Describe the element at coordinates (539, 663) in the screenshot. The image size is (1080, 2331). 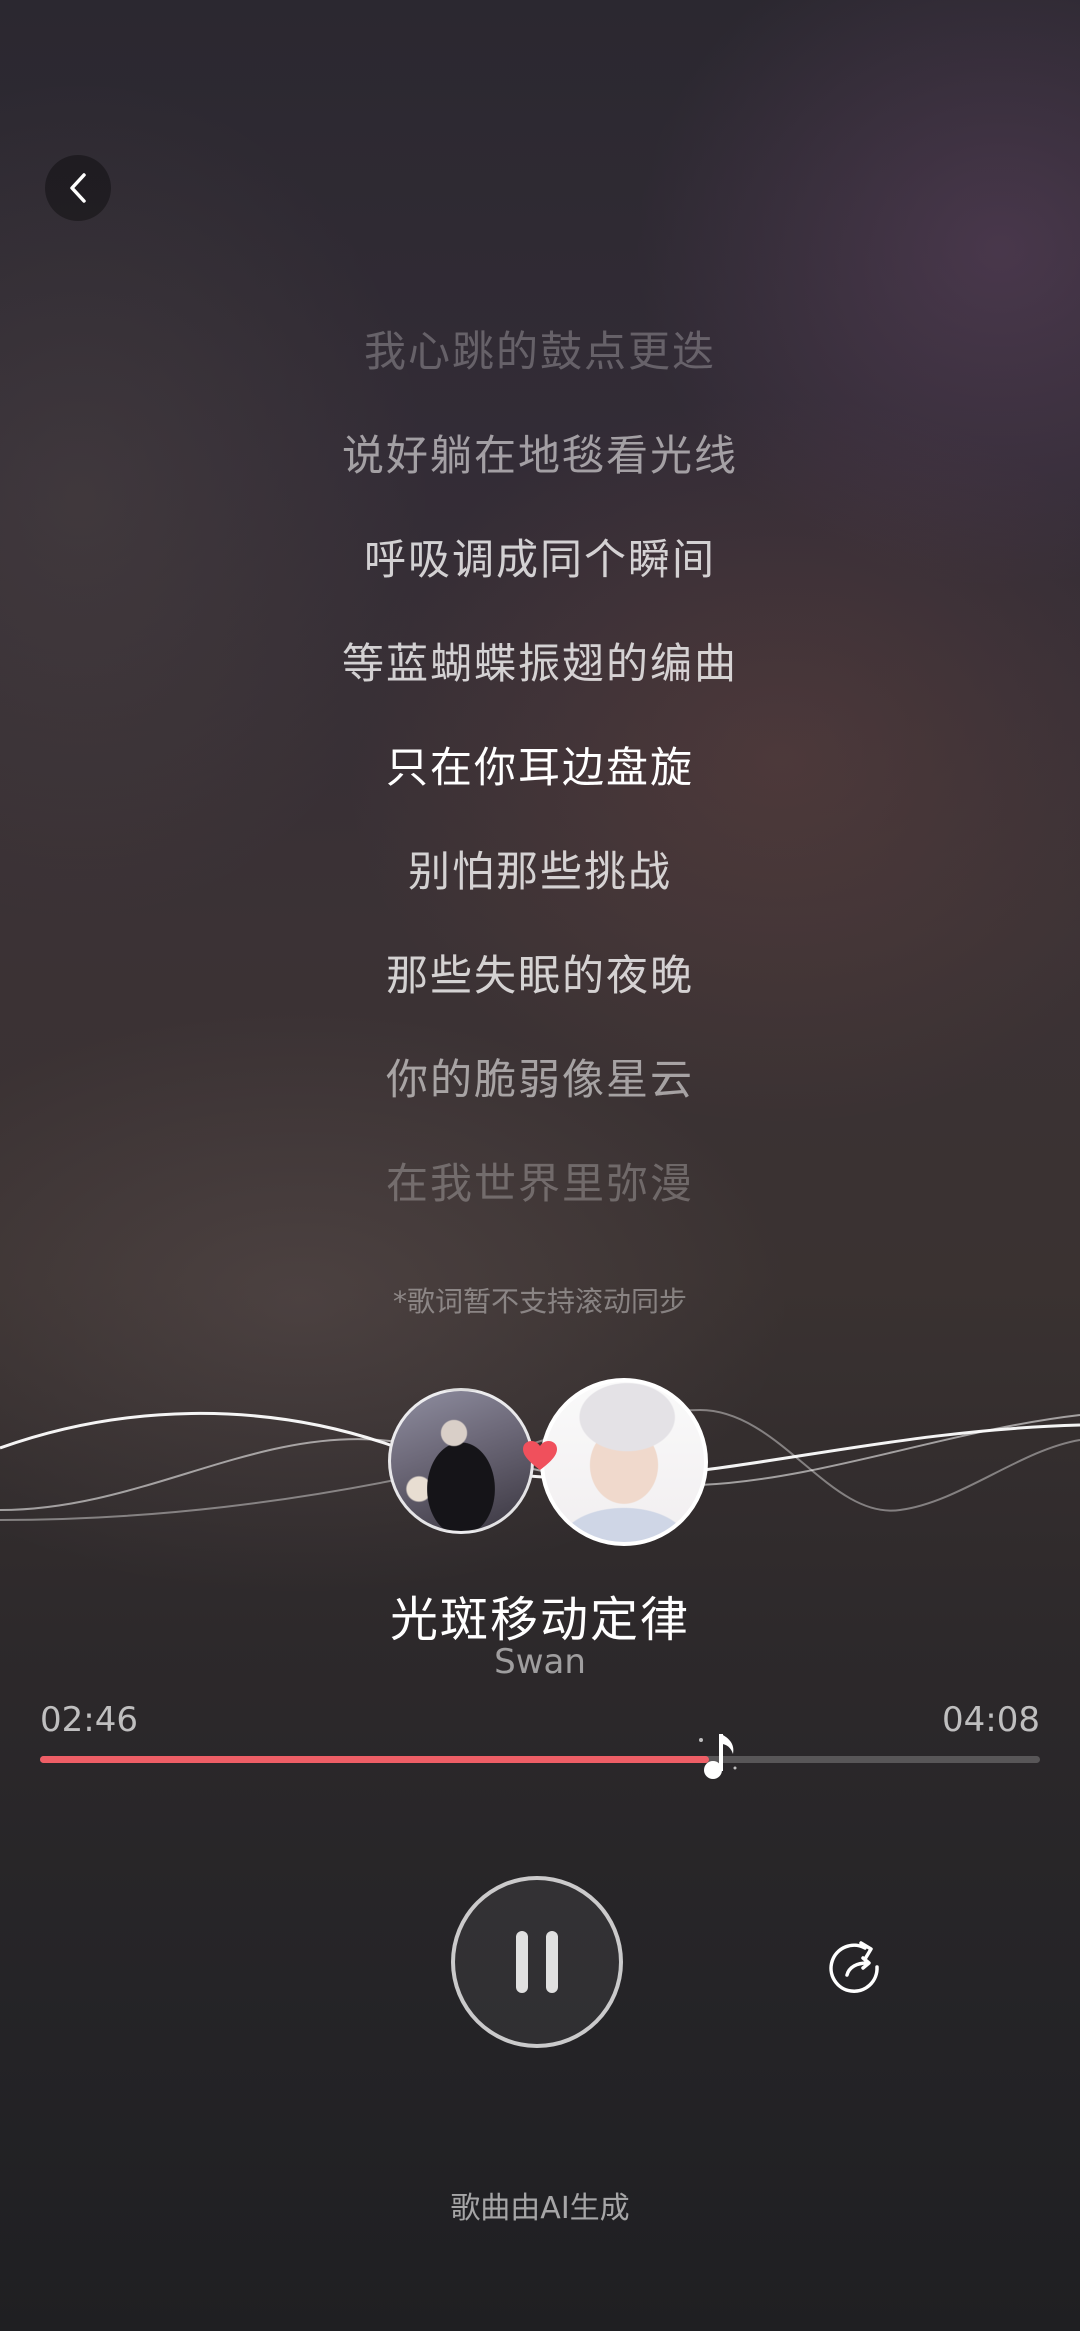
I see `lyric-line: 等蓝蝴蝶振翅的编曲` at that location.